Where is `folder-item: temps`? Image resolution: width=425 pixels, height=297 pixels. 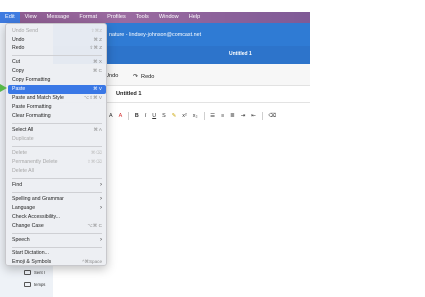
folder-item: temps is located at coordinates (34, 284).